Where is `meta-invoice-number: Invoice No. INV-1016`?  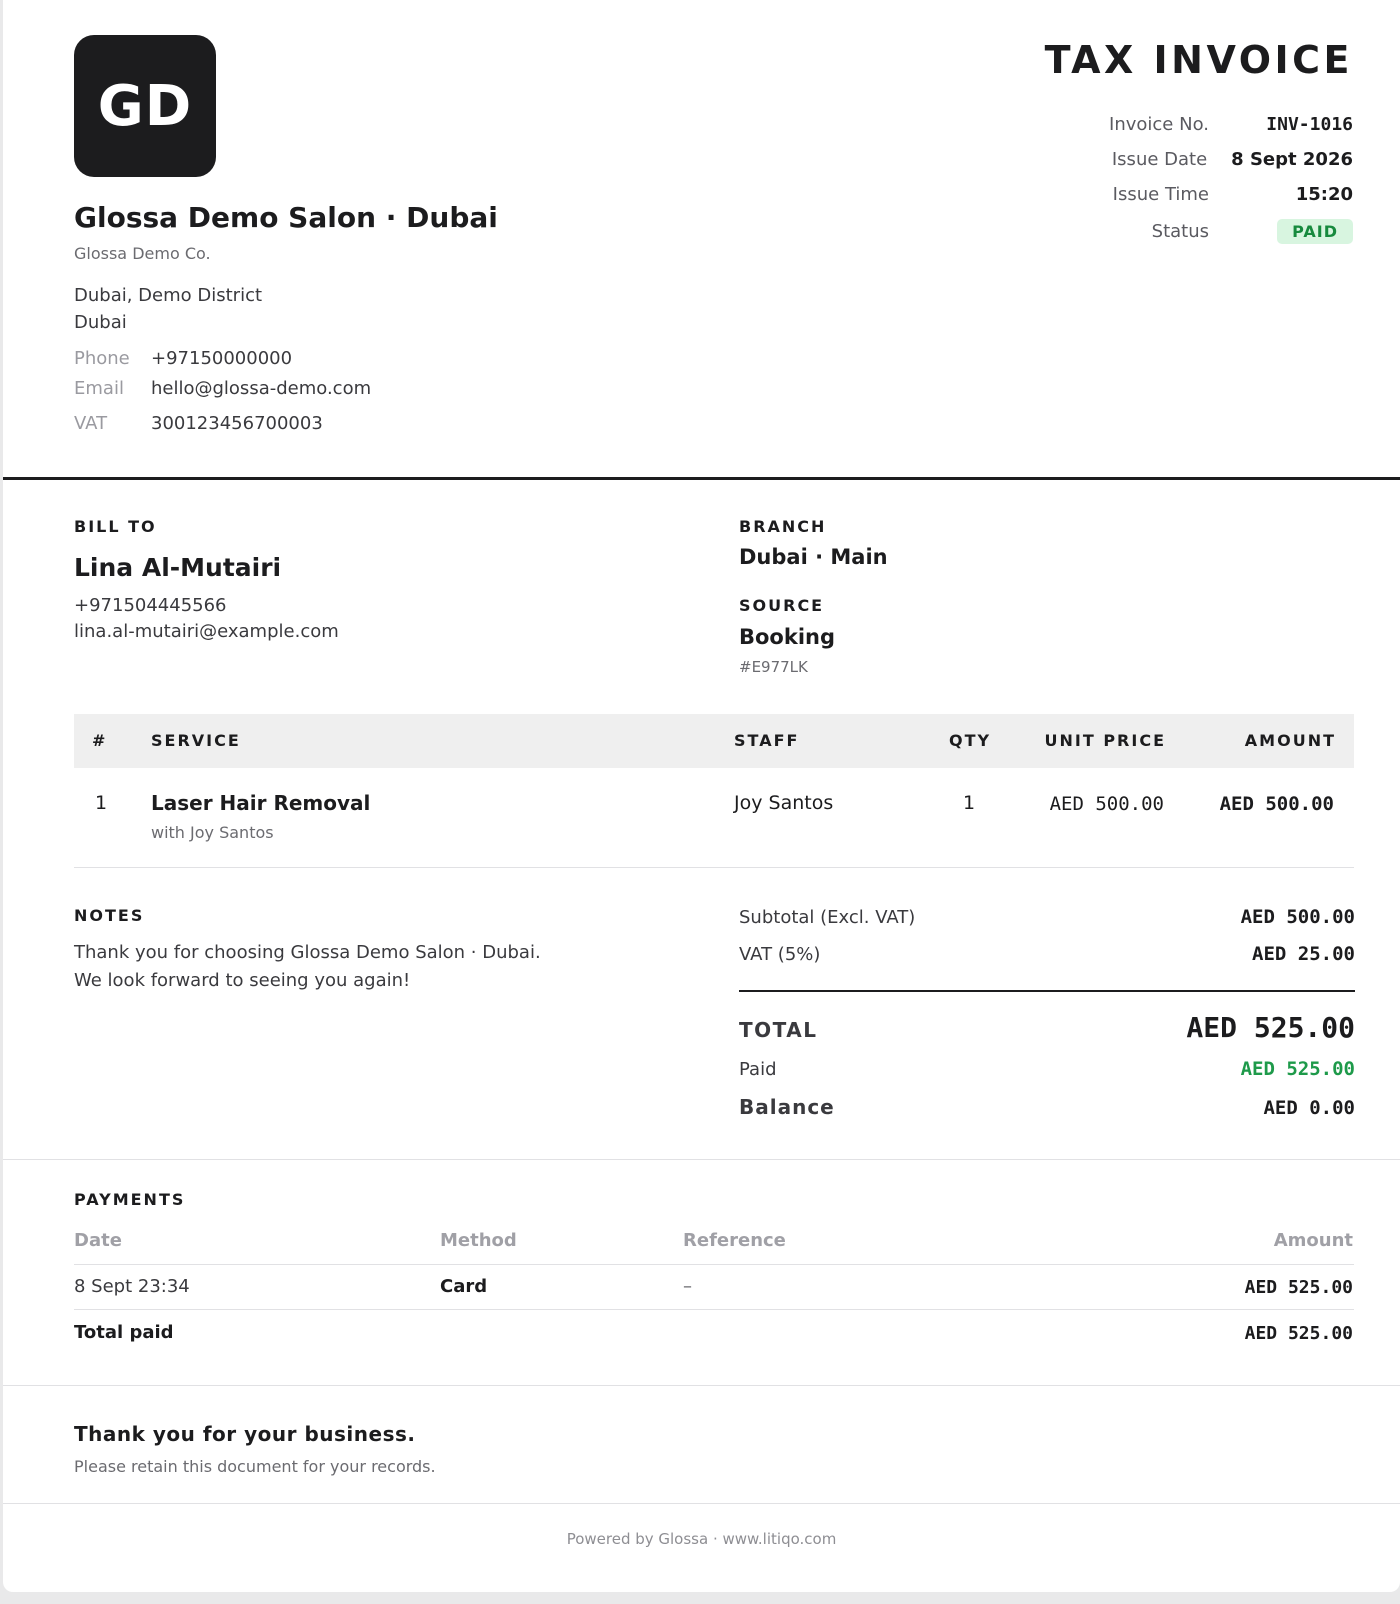
meta-invoice-number: Invoice No. INV-1016 is located at coordinates (1193, 124).